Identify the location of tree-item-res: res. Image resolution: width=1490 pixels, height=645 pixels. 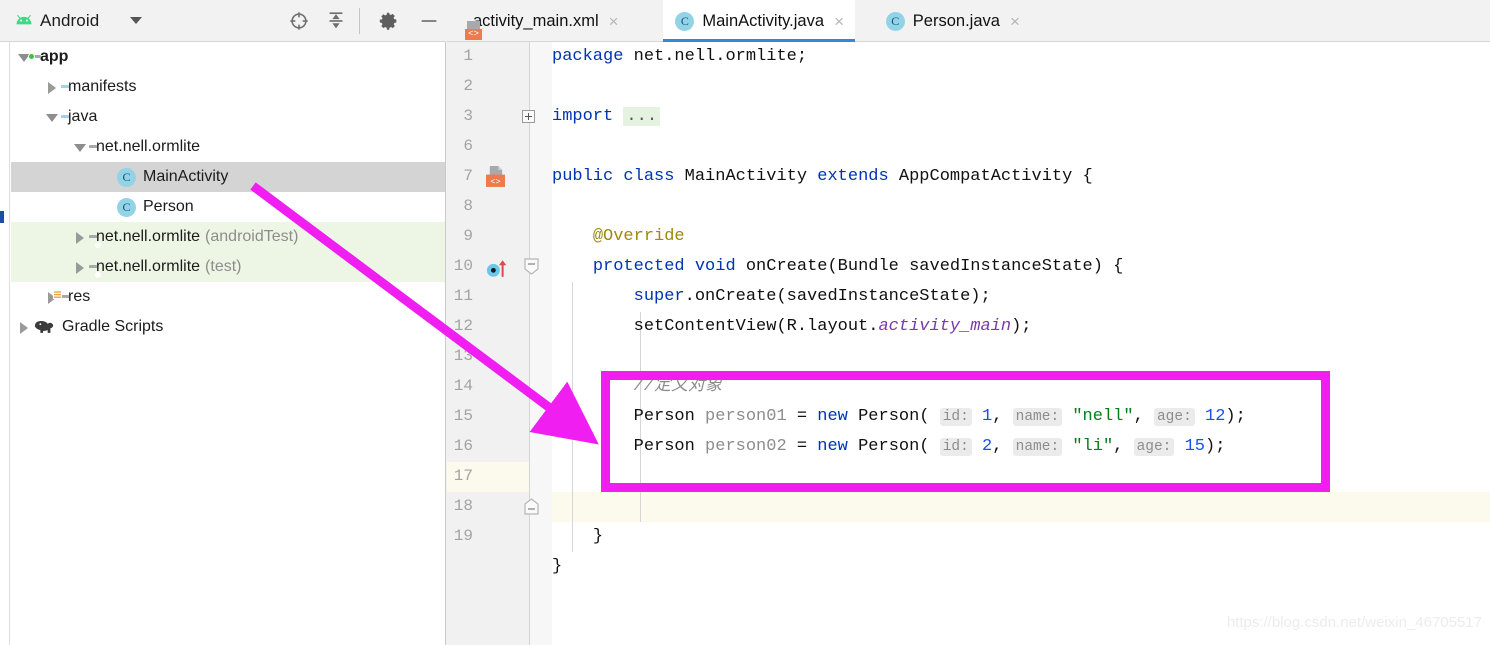
(228, 297).